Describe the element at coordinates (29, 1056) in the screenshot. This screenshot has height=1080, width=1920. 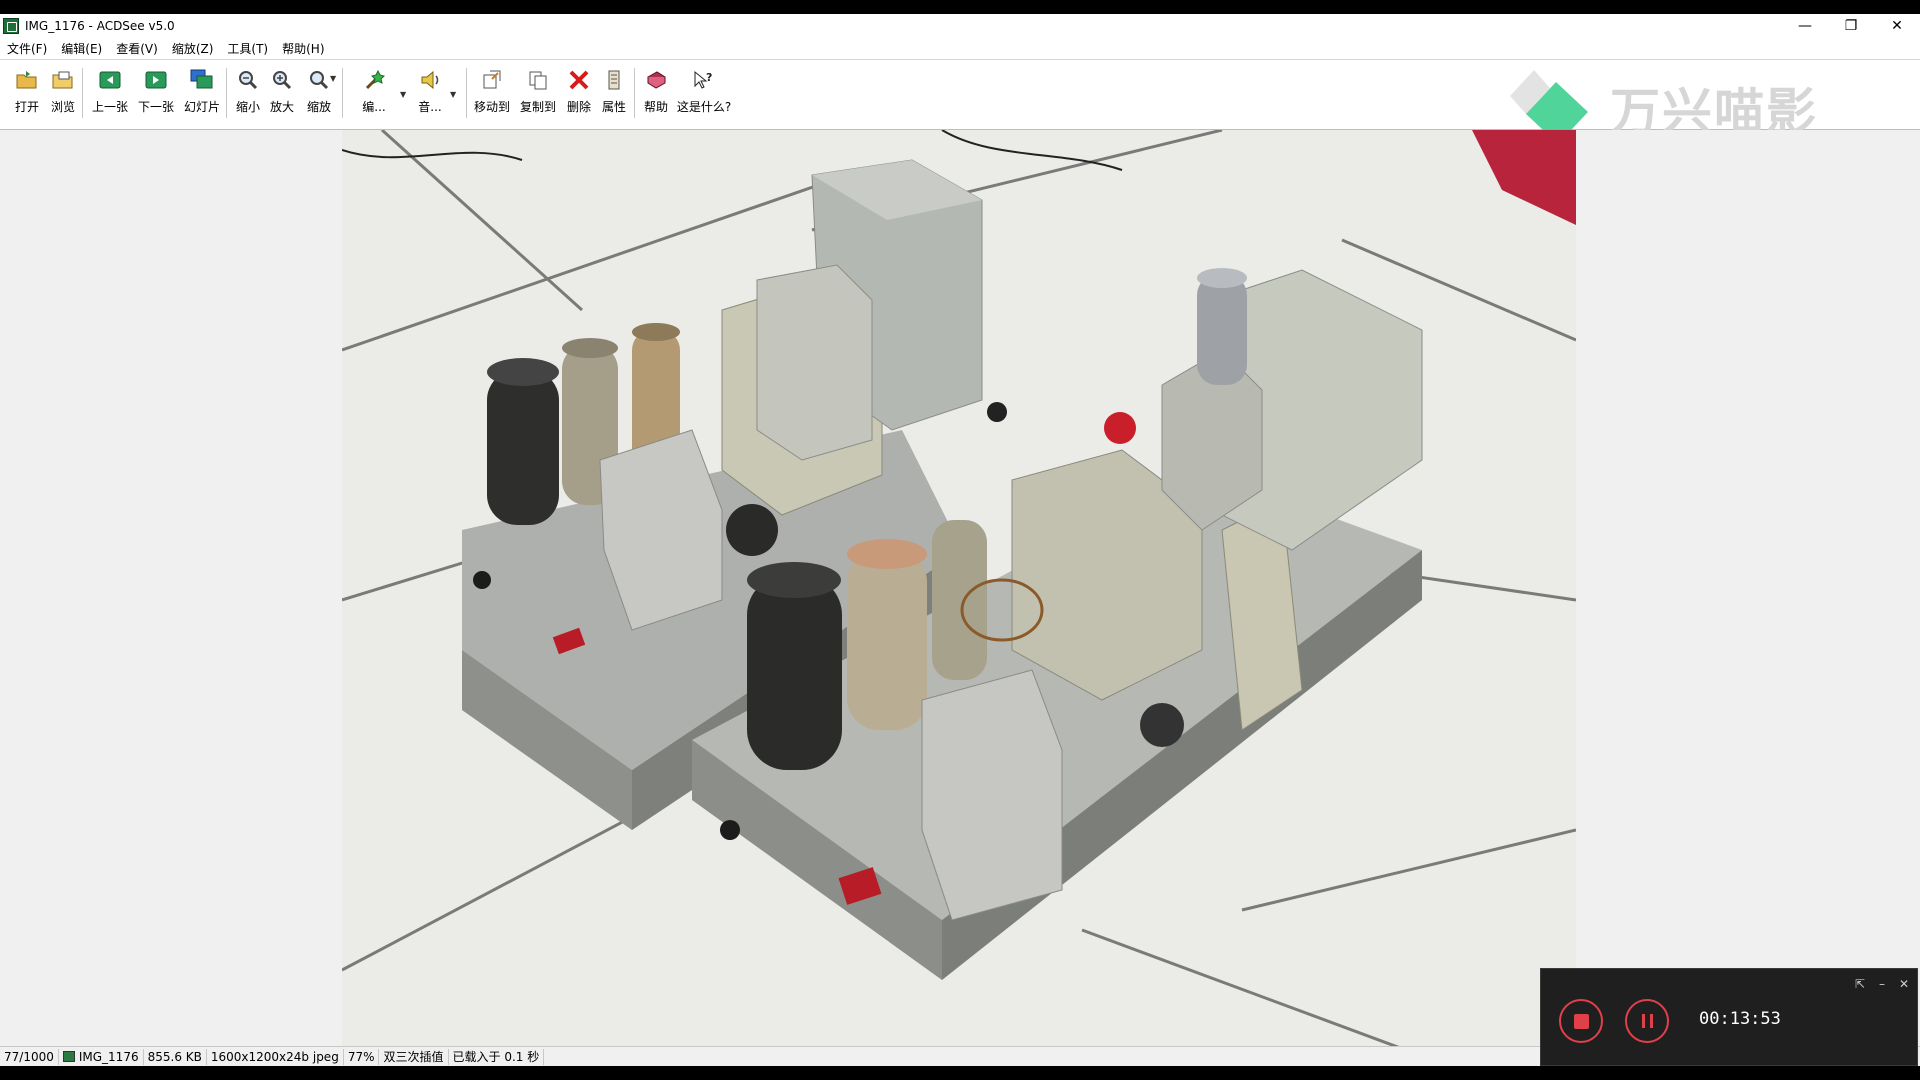
I see `image-index: 77/1000` at that location.